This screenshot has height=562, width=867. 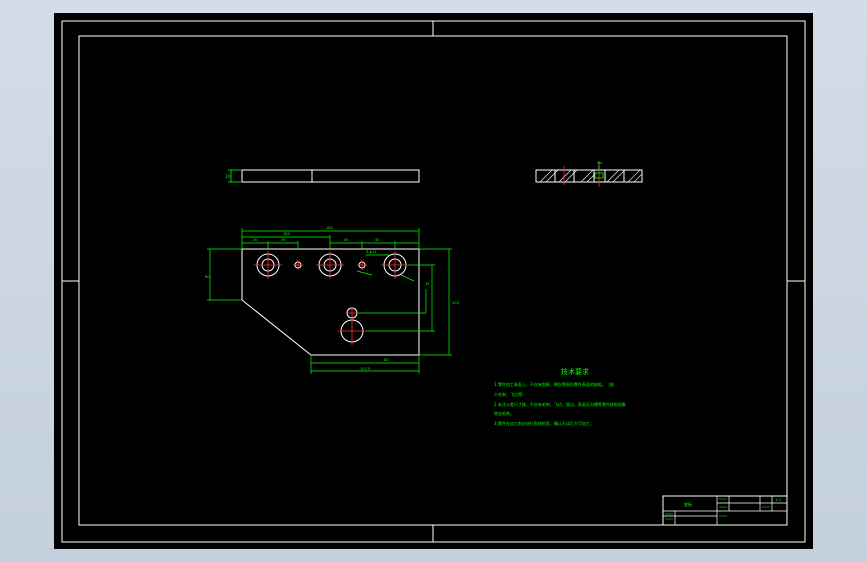 I want to click on top-view: 10, so click(x=322, y=176).